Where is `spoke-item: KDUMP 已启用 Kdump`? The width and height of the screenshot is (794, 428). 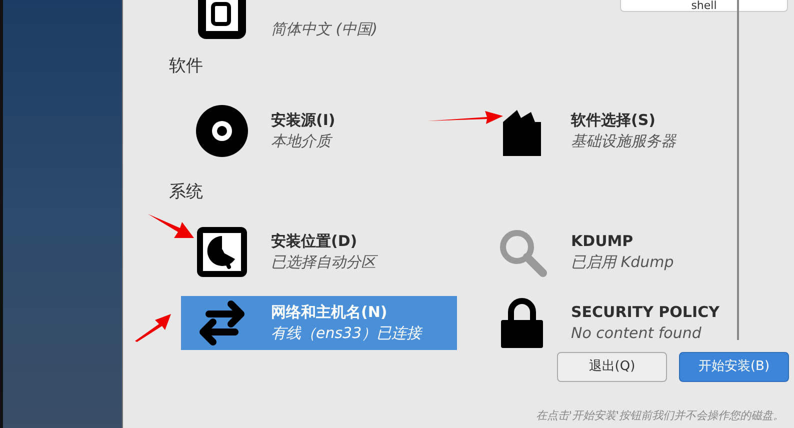
spoke-item: KDUMP 已启用 Kdump is located at coordinates (619, 252).